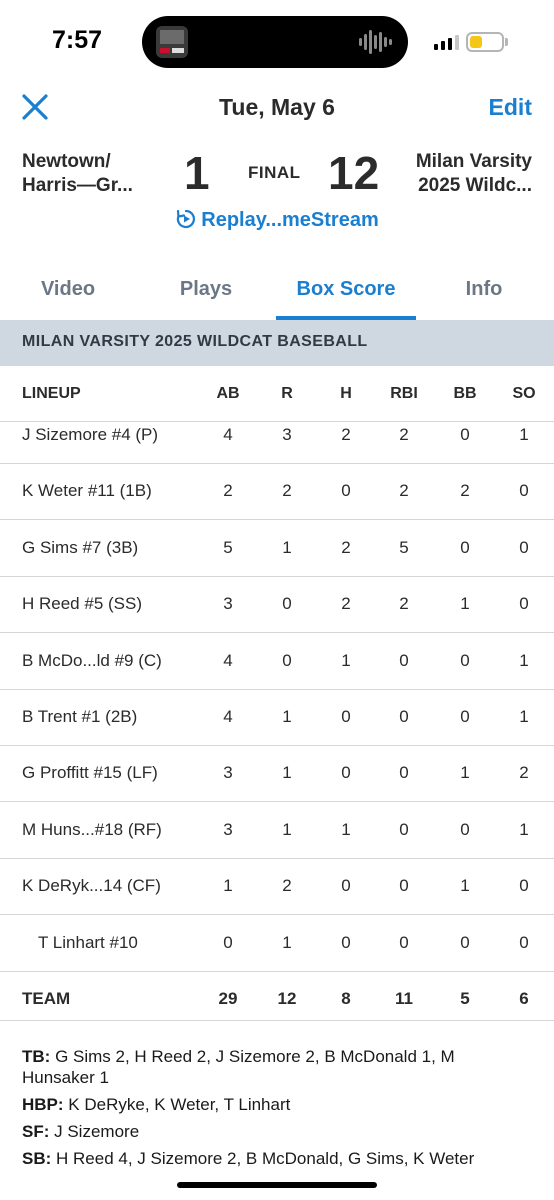  Describe the element at coordinates (485, 42) in the screenshot. I see `battery-icon` at that location.